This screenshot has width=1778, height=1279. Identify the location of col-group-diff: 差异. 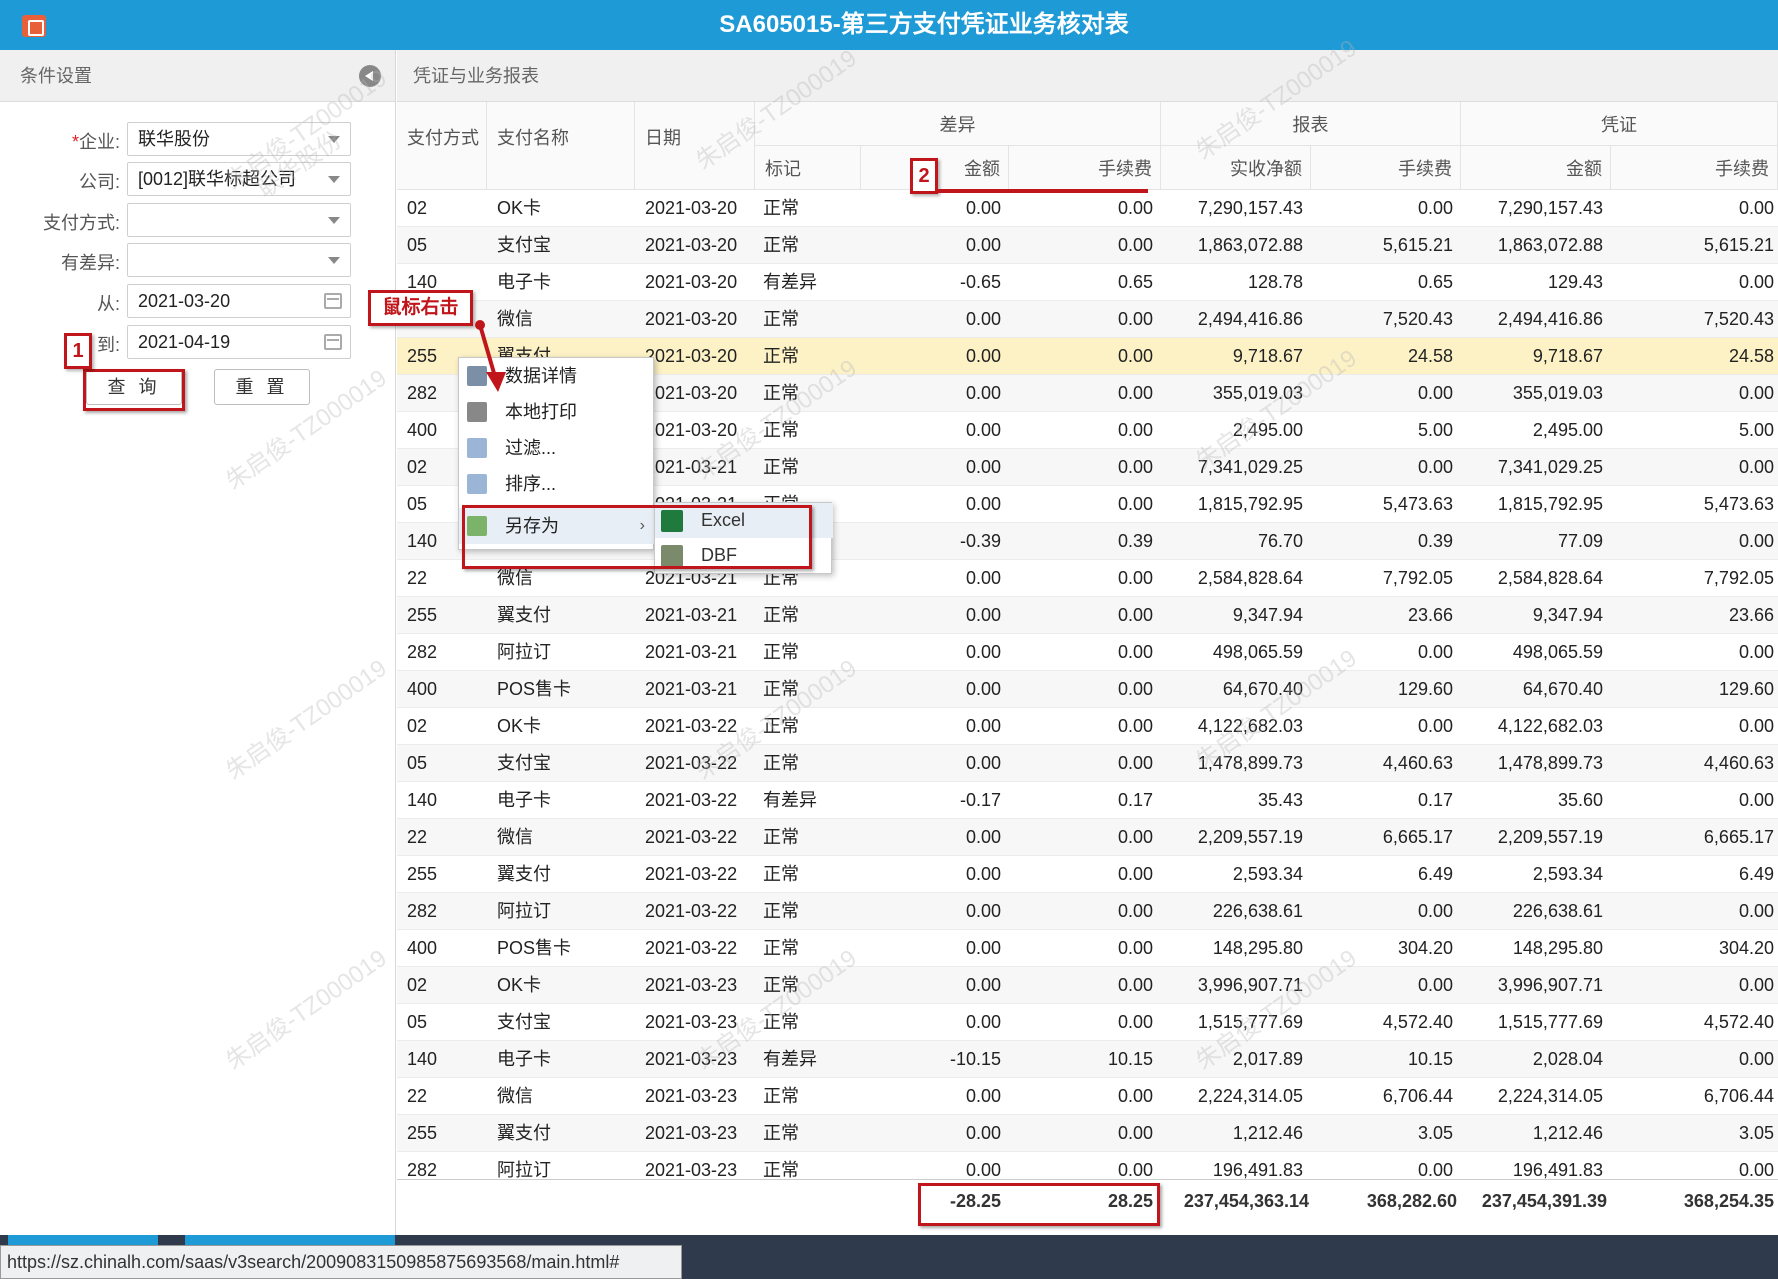
(958, 124).